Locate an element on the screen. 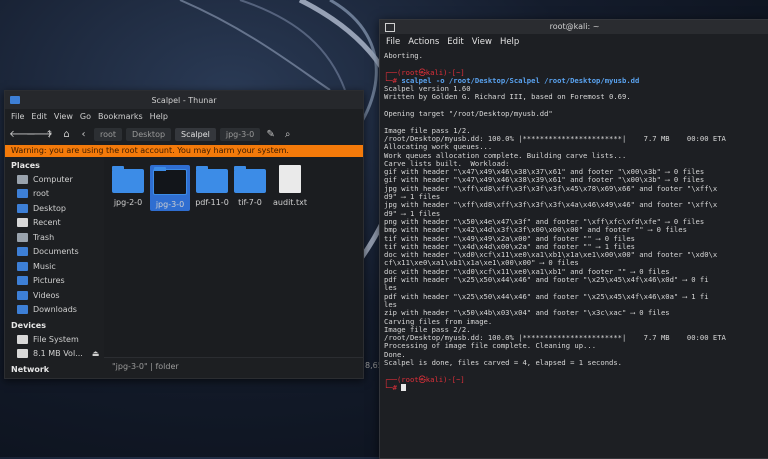 The width and height of the screenshot is (768, 459). home-icon: ⌂ is located at coordinates (66, 134).